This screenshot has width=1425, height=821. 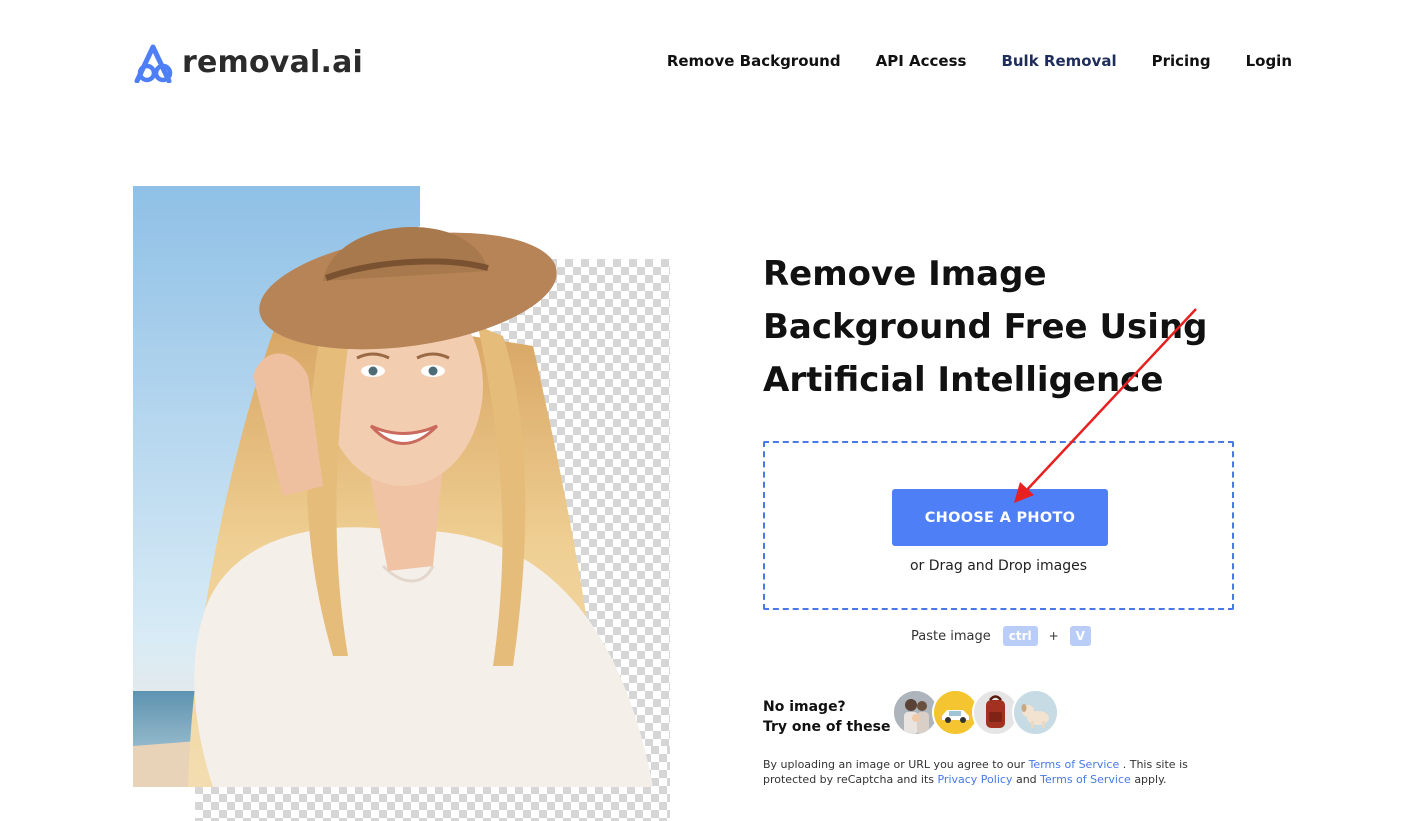 I want to click on removal-logo-icon, so click(x=153, y=63).